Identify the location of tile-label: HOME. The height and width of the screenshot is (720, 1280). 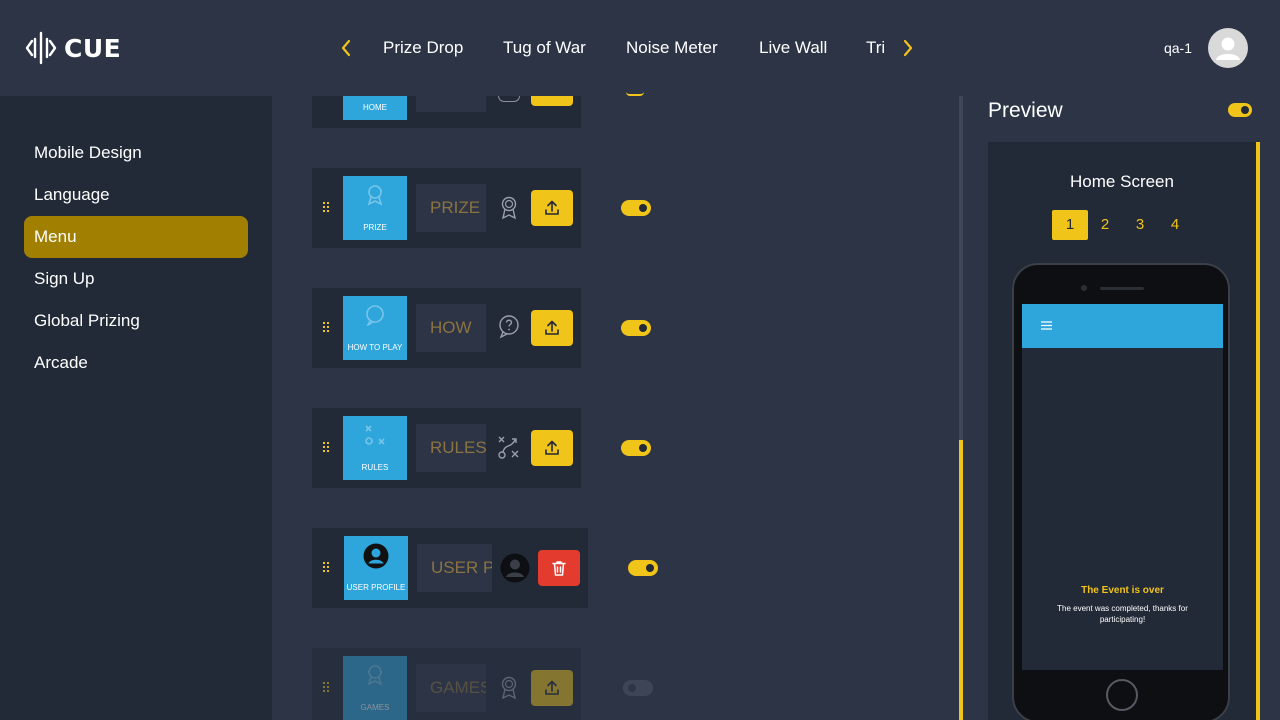
(375, 107).